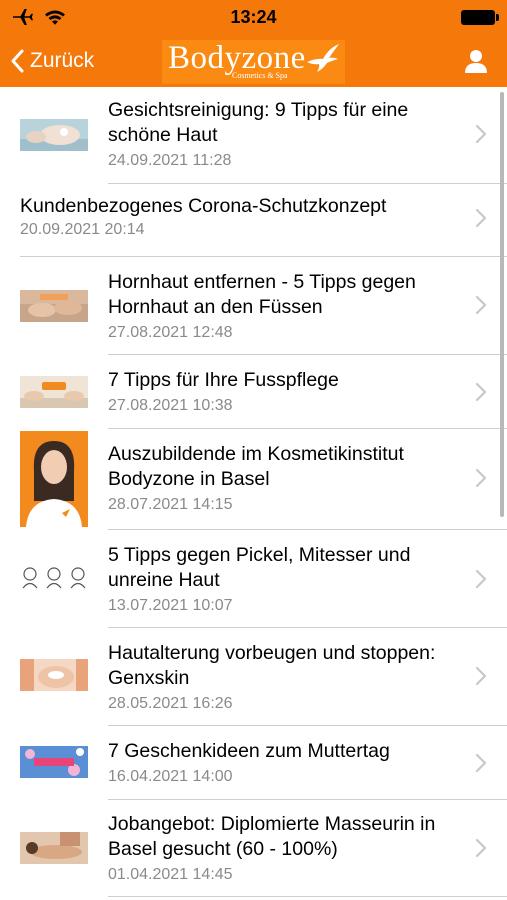 The image size is (507, 900). I want to click on article-date: 01.04.2021 14:45, so click(170, 874).